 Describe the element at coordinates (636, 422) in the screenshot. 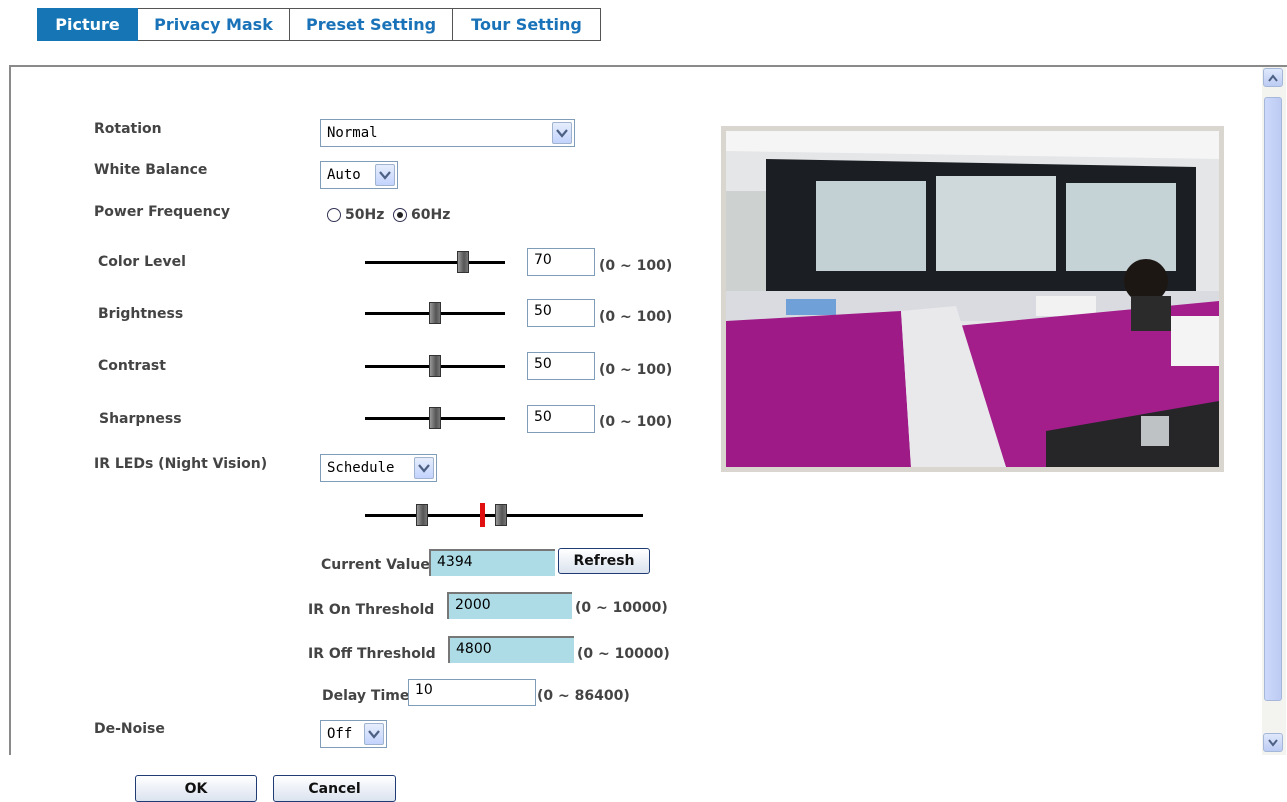

I see `sharpness-range: (0 ~ 100)` at that location.